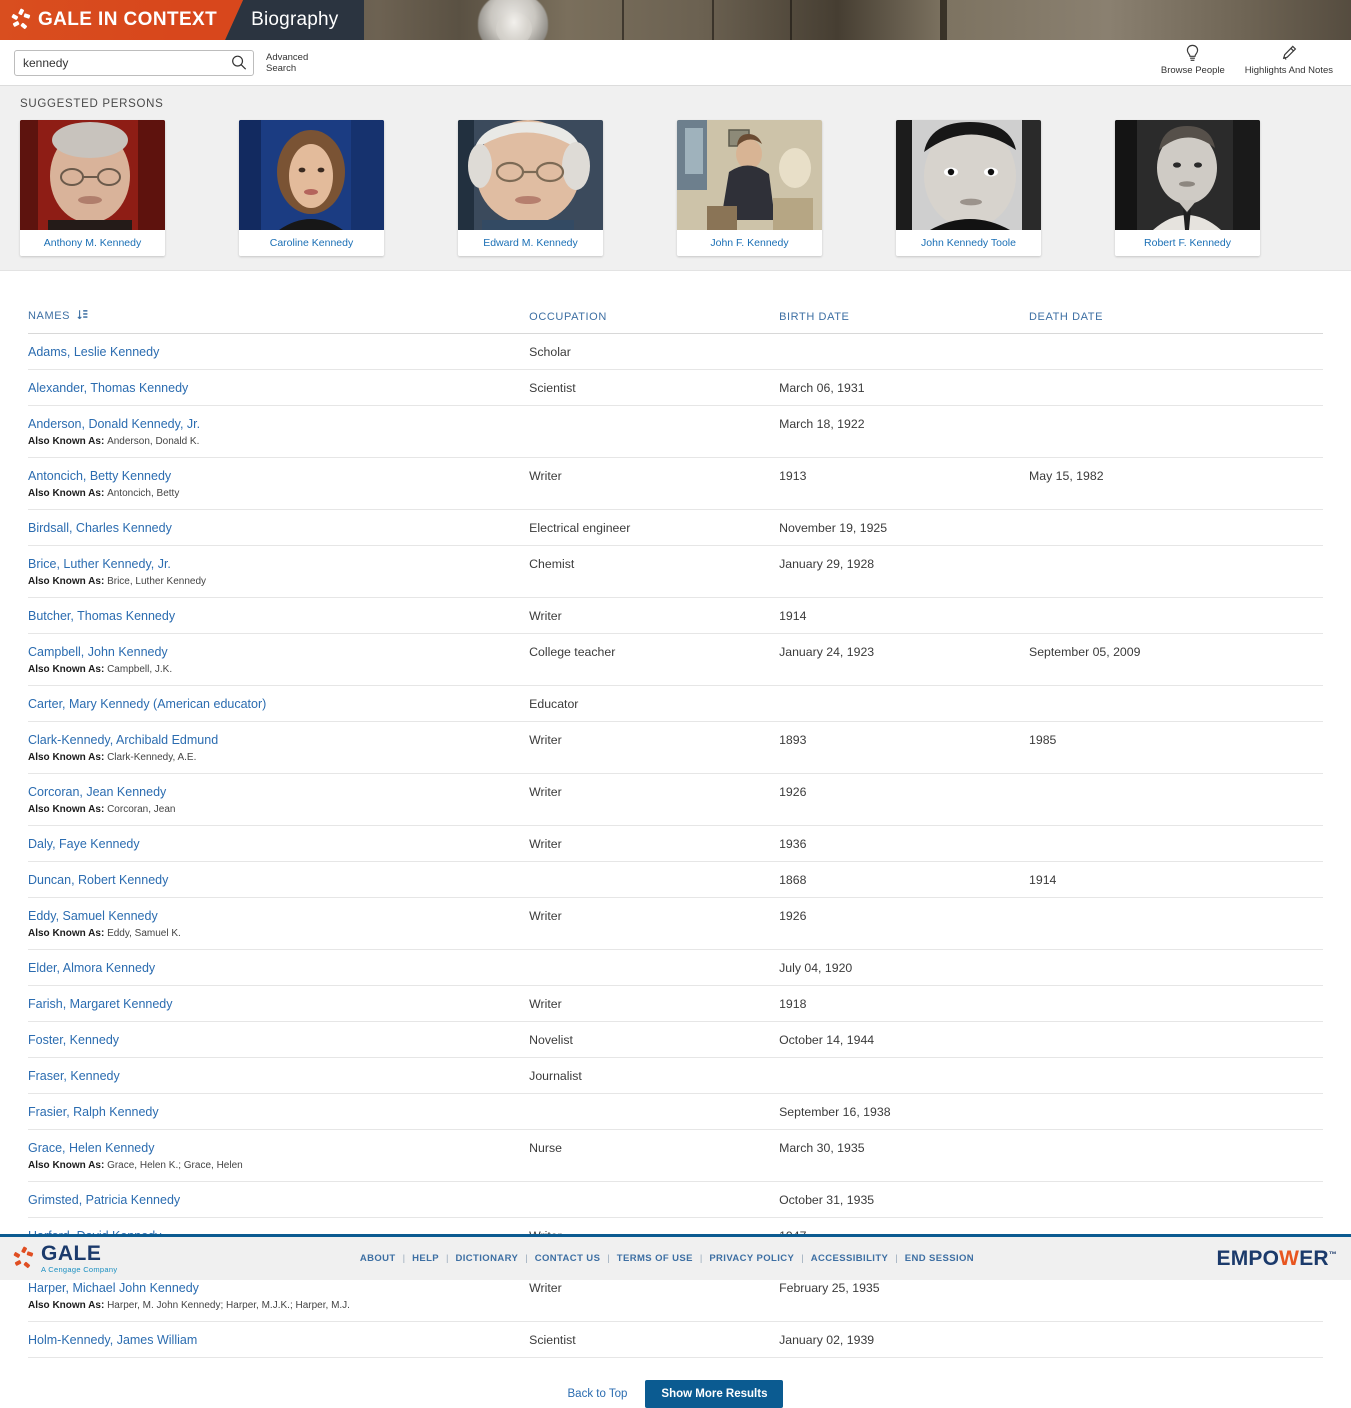 This screenshot has height=1408, width=1351. I want to click on cell-birth-date: 1926, so click(904, 924).